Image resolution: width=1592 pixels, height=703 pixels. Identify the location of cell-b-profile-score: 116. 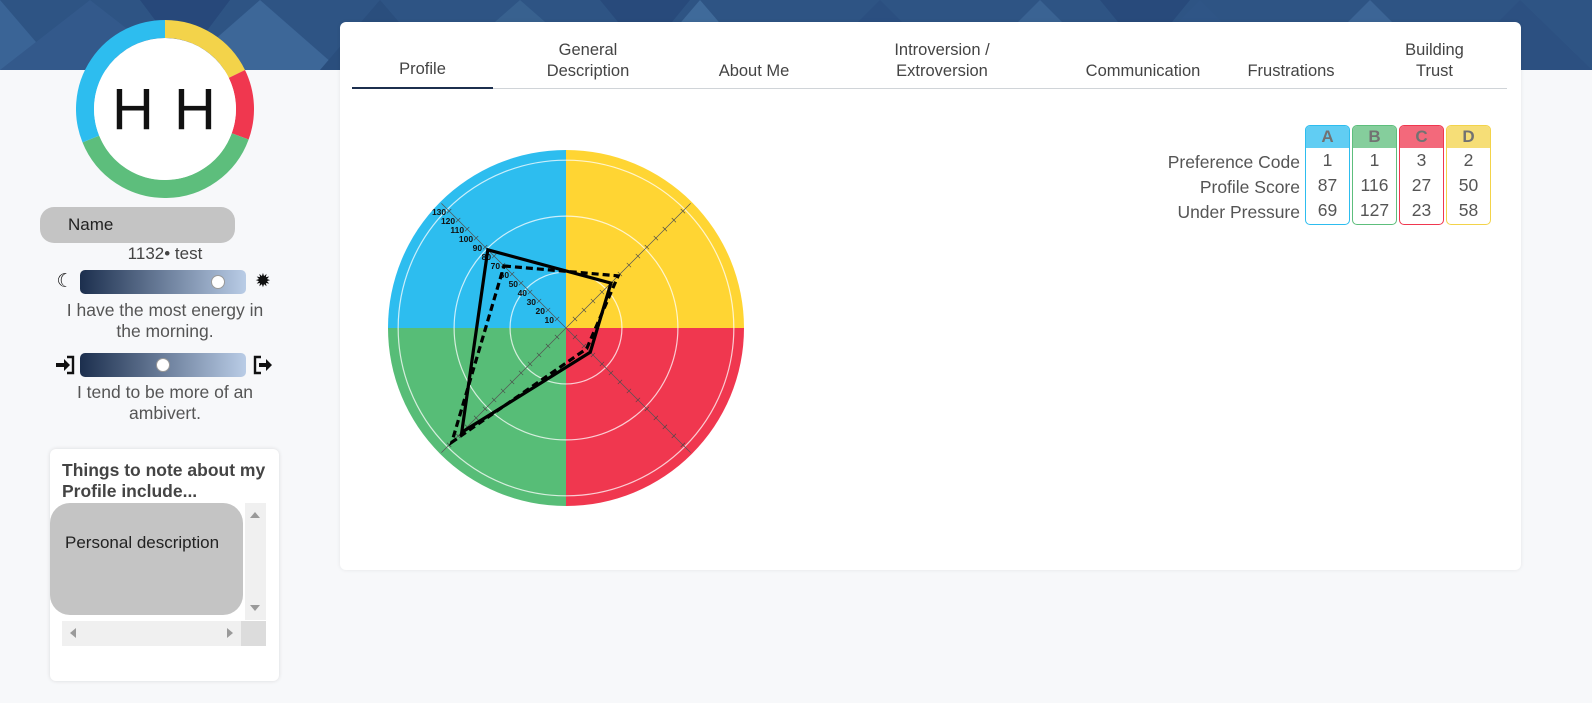
(1374, 185).